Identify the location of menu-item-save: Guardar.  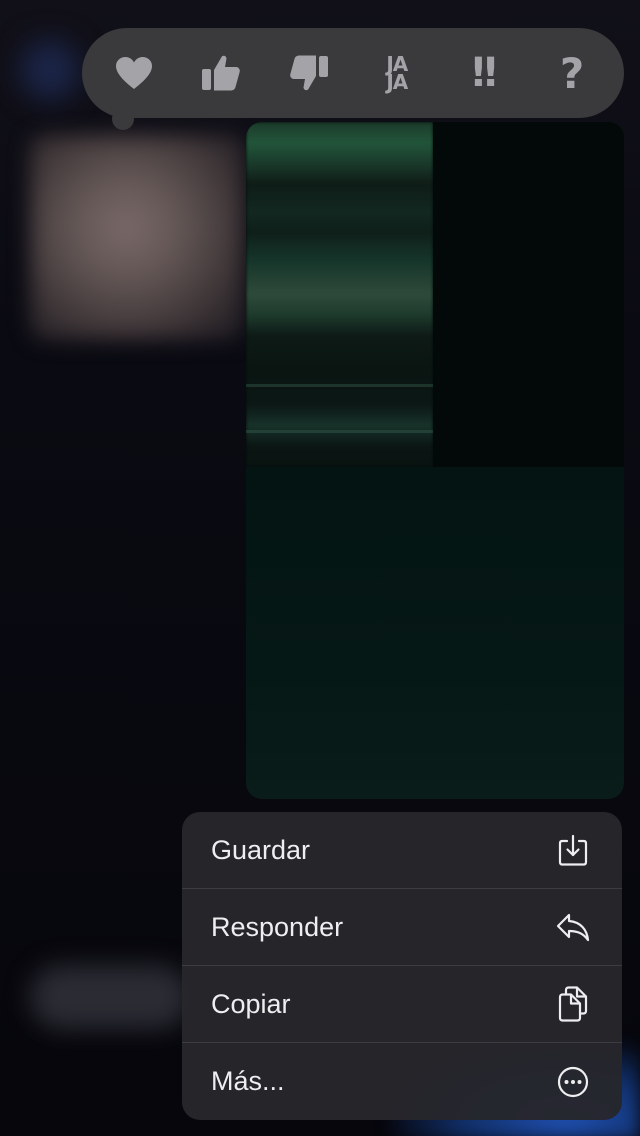
(402, 850).